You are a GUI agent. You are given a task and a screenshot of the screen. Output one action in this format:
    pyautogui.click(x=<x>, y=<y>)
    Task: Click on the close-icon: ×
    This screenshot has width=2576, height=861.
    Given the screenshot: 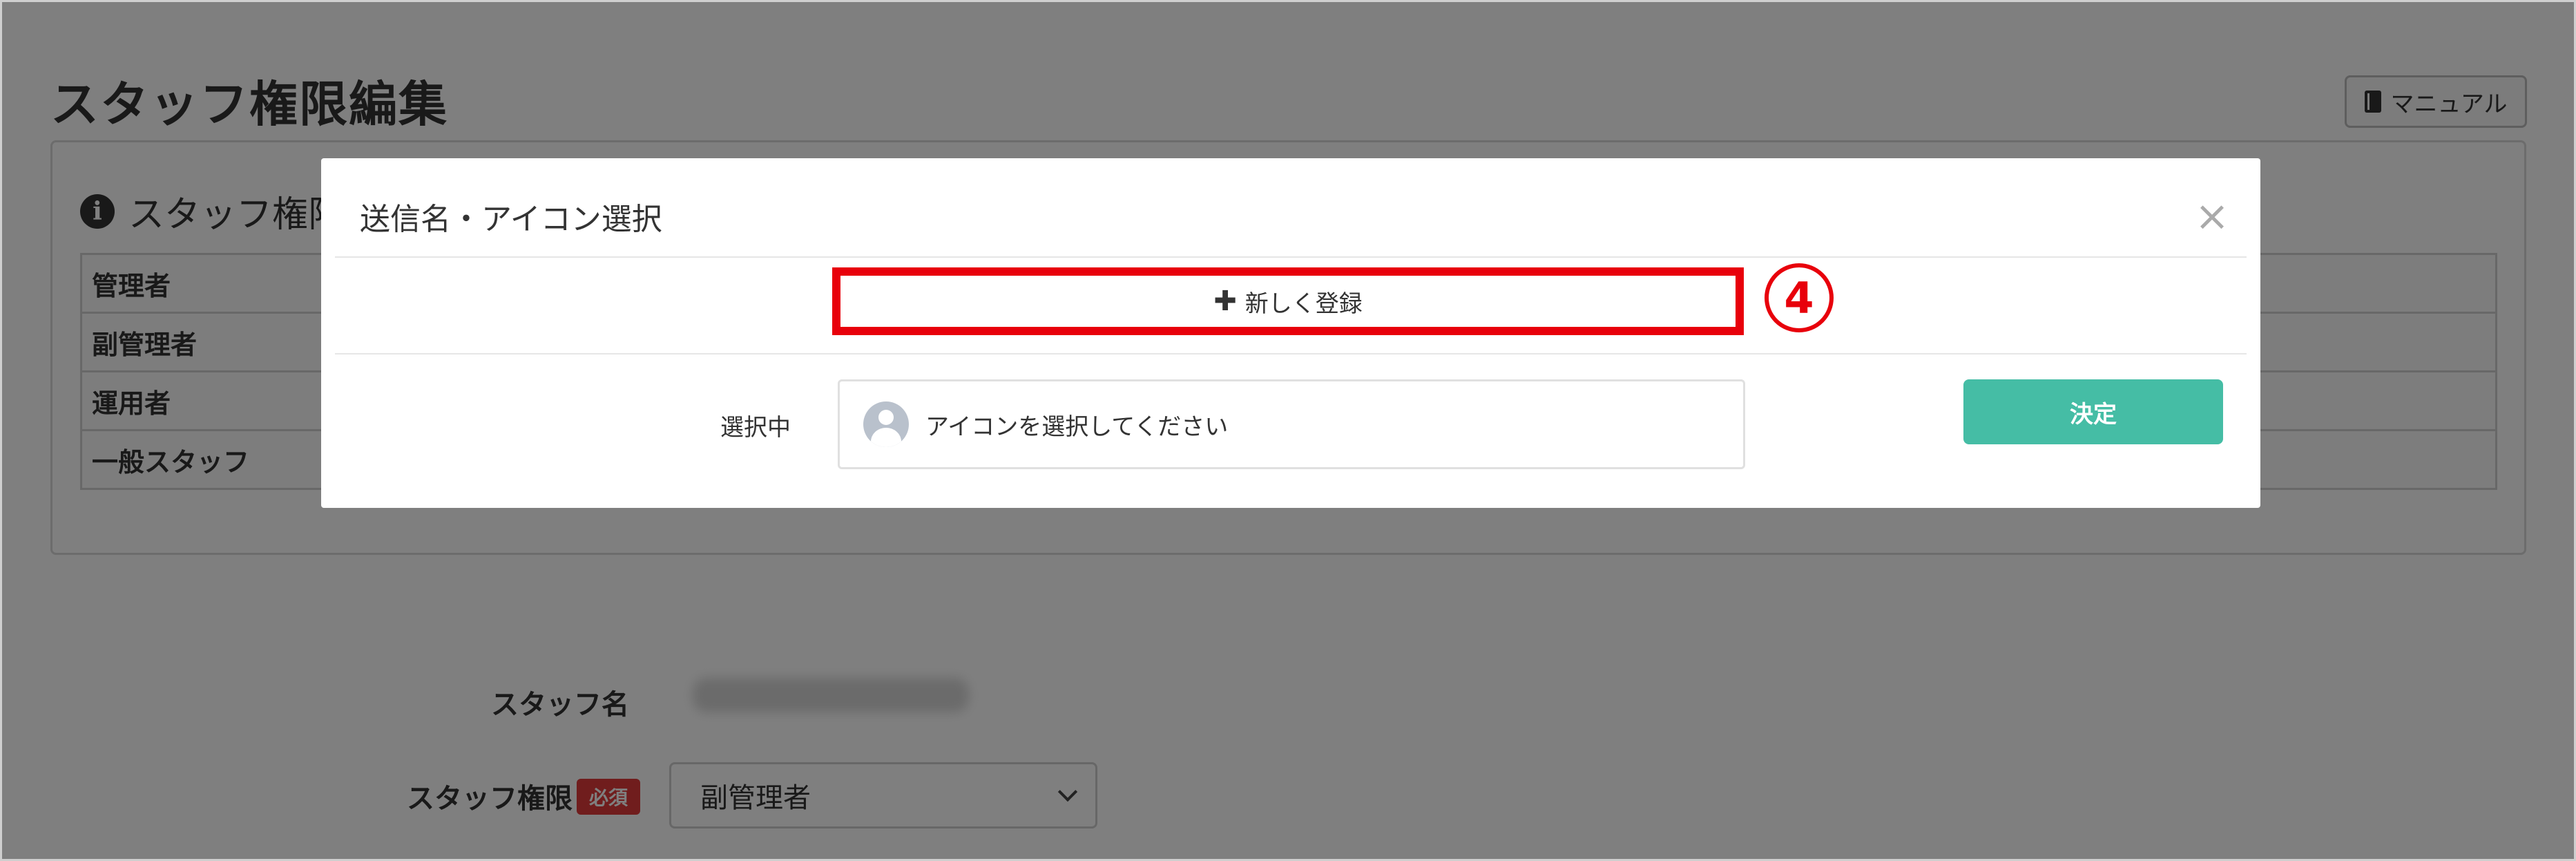 What is the action you would take?
    pyautogui.click(x=2212, y=216)
    